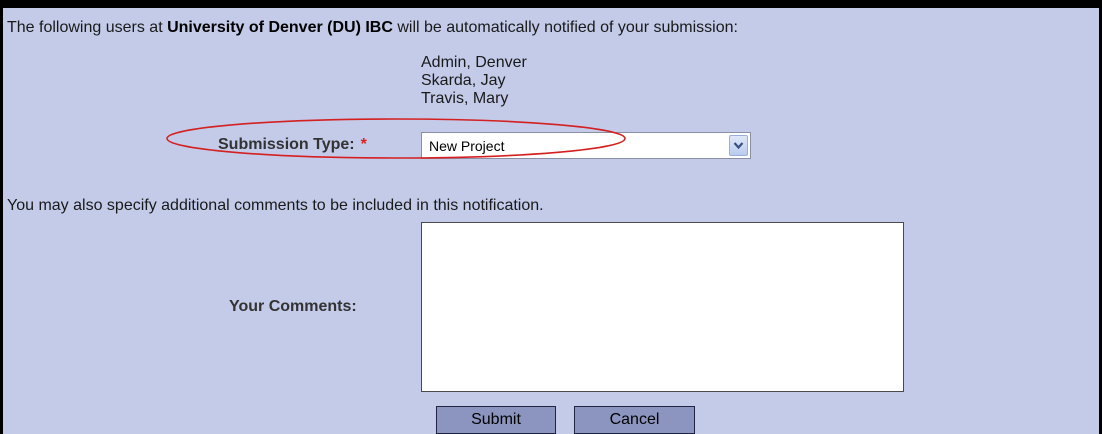 The image size is (1102, 434). What do you see at coordinates (467, 146) in the screenshot?
I see `submission-type-selected-value: New Project` at bounding box center [467, 146].